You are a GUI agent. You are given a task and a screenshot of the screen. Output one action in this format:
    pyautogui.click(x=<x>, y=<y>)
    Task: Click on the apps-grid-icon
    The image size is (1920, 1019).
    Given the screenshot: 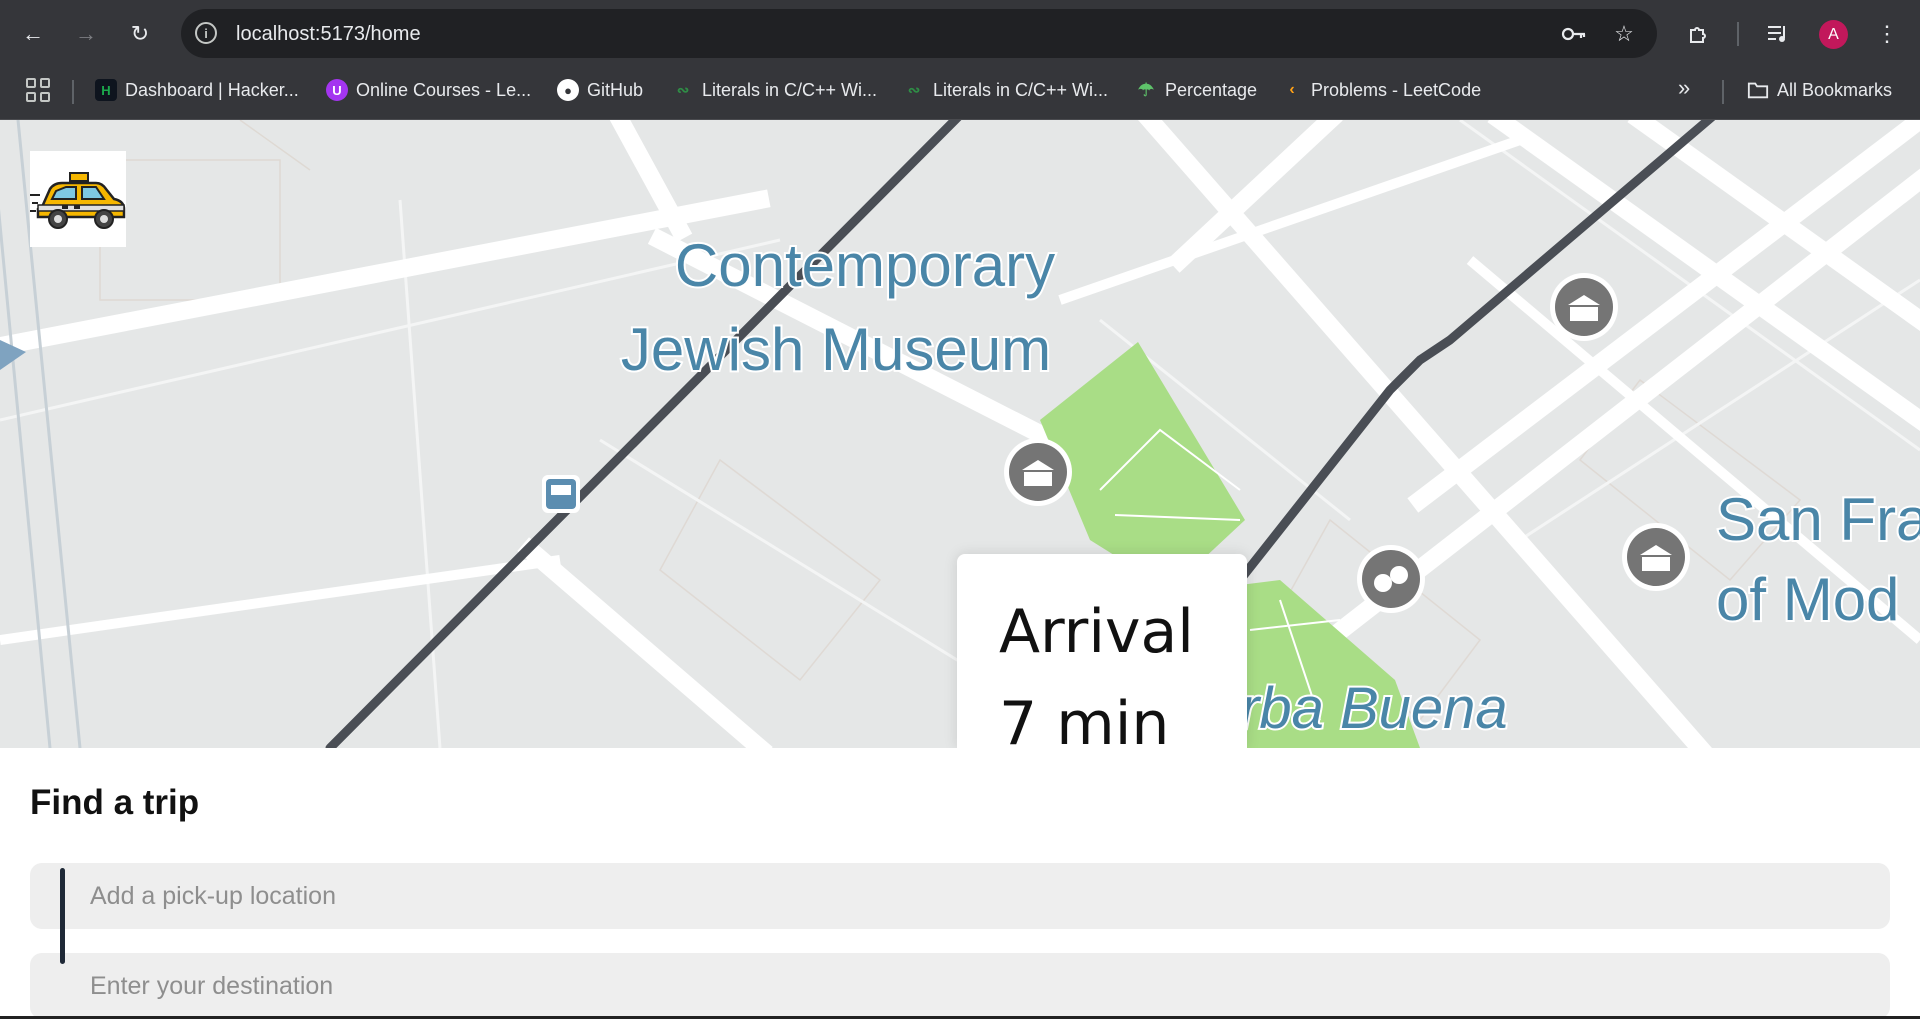 What is the action you would take?
    pyautogui.click(x=38, y=90)
    